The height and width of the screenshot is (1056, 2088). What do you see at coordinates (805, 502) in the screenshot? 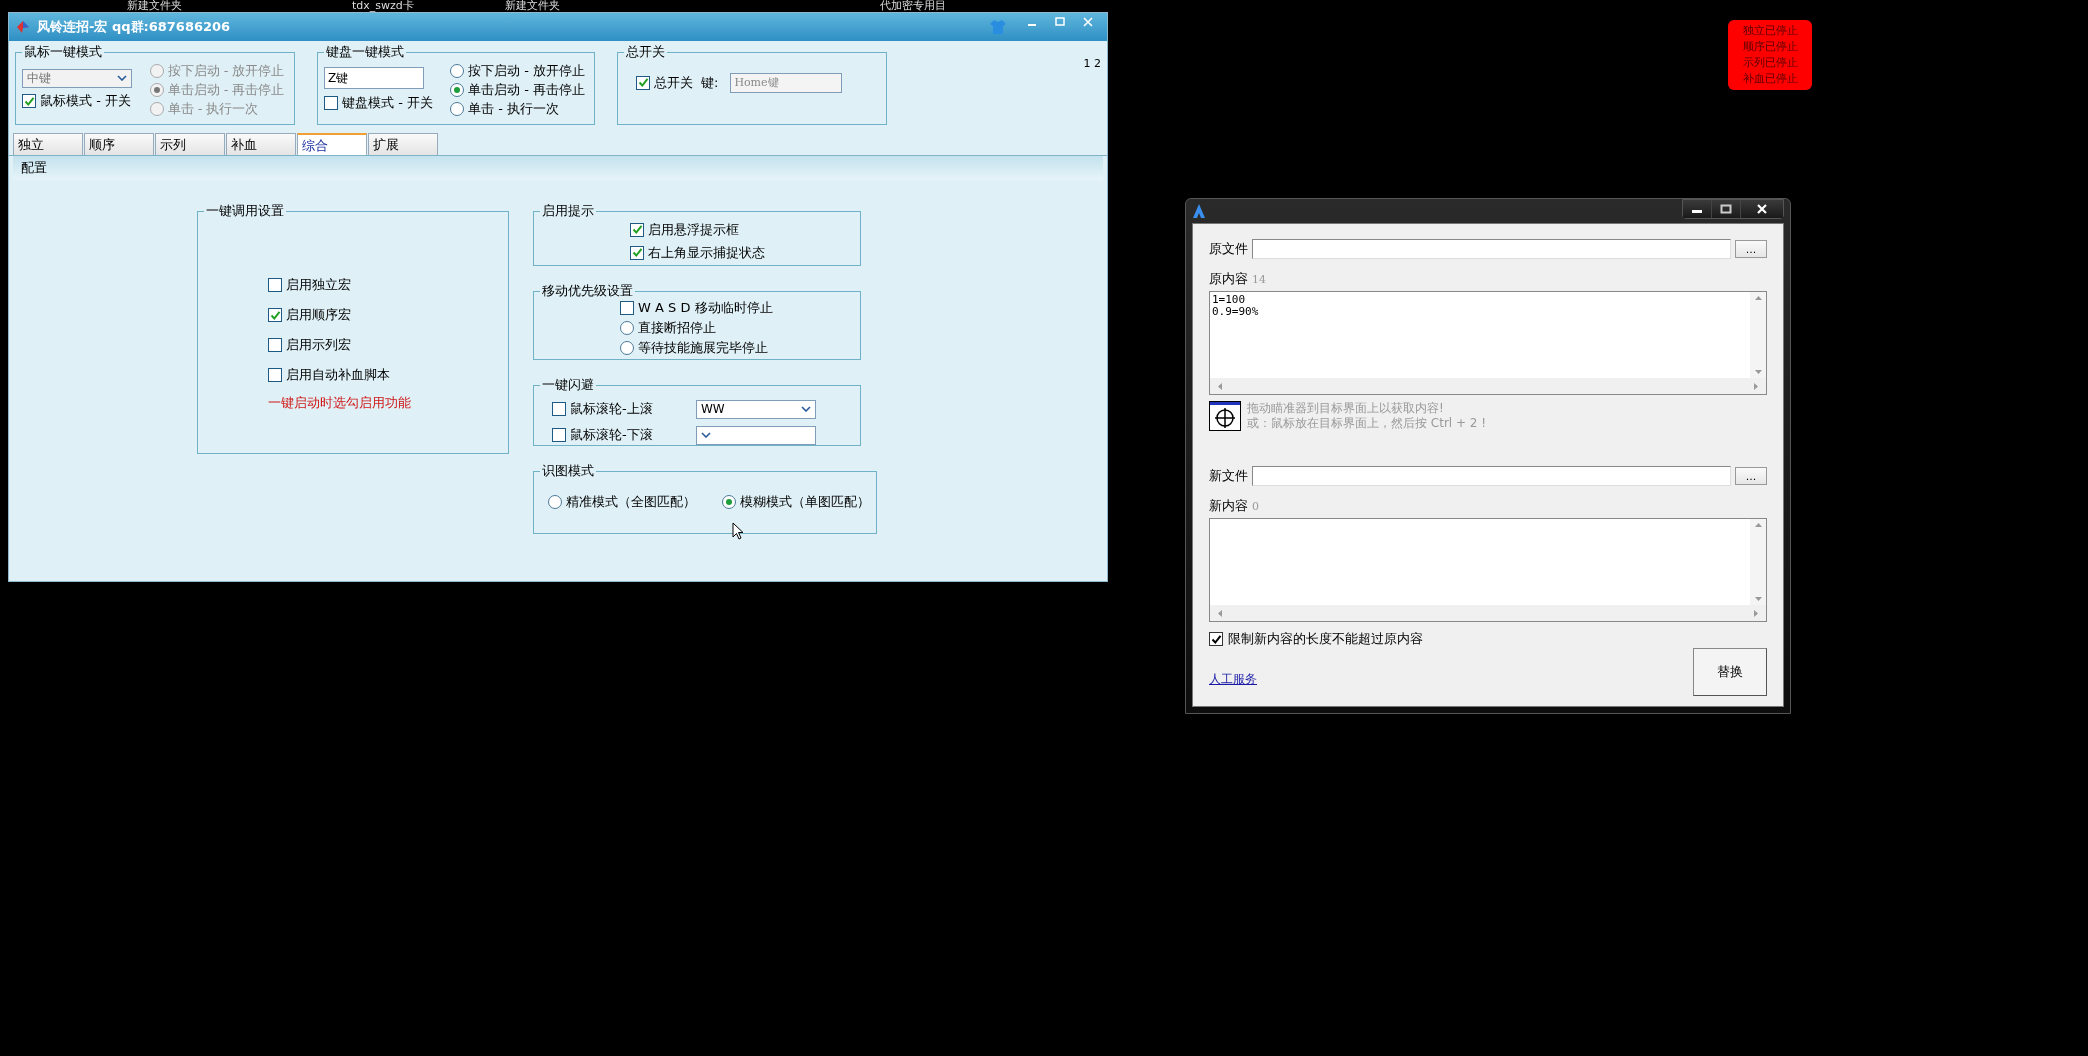
I see `radio-label: 模糊模式（单图匹配）` at bounding box center [805, 502].